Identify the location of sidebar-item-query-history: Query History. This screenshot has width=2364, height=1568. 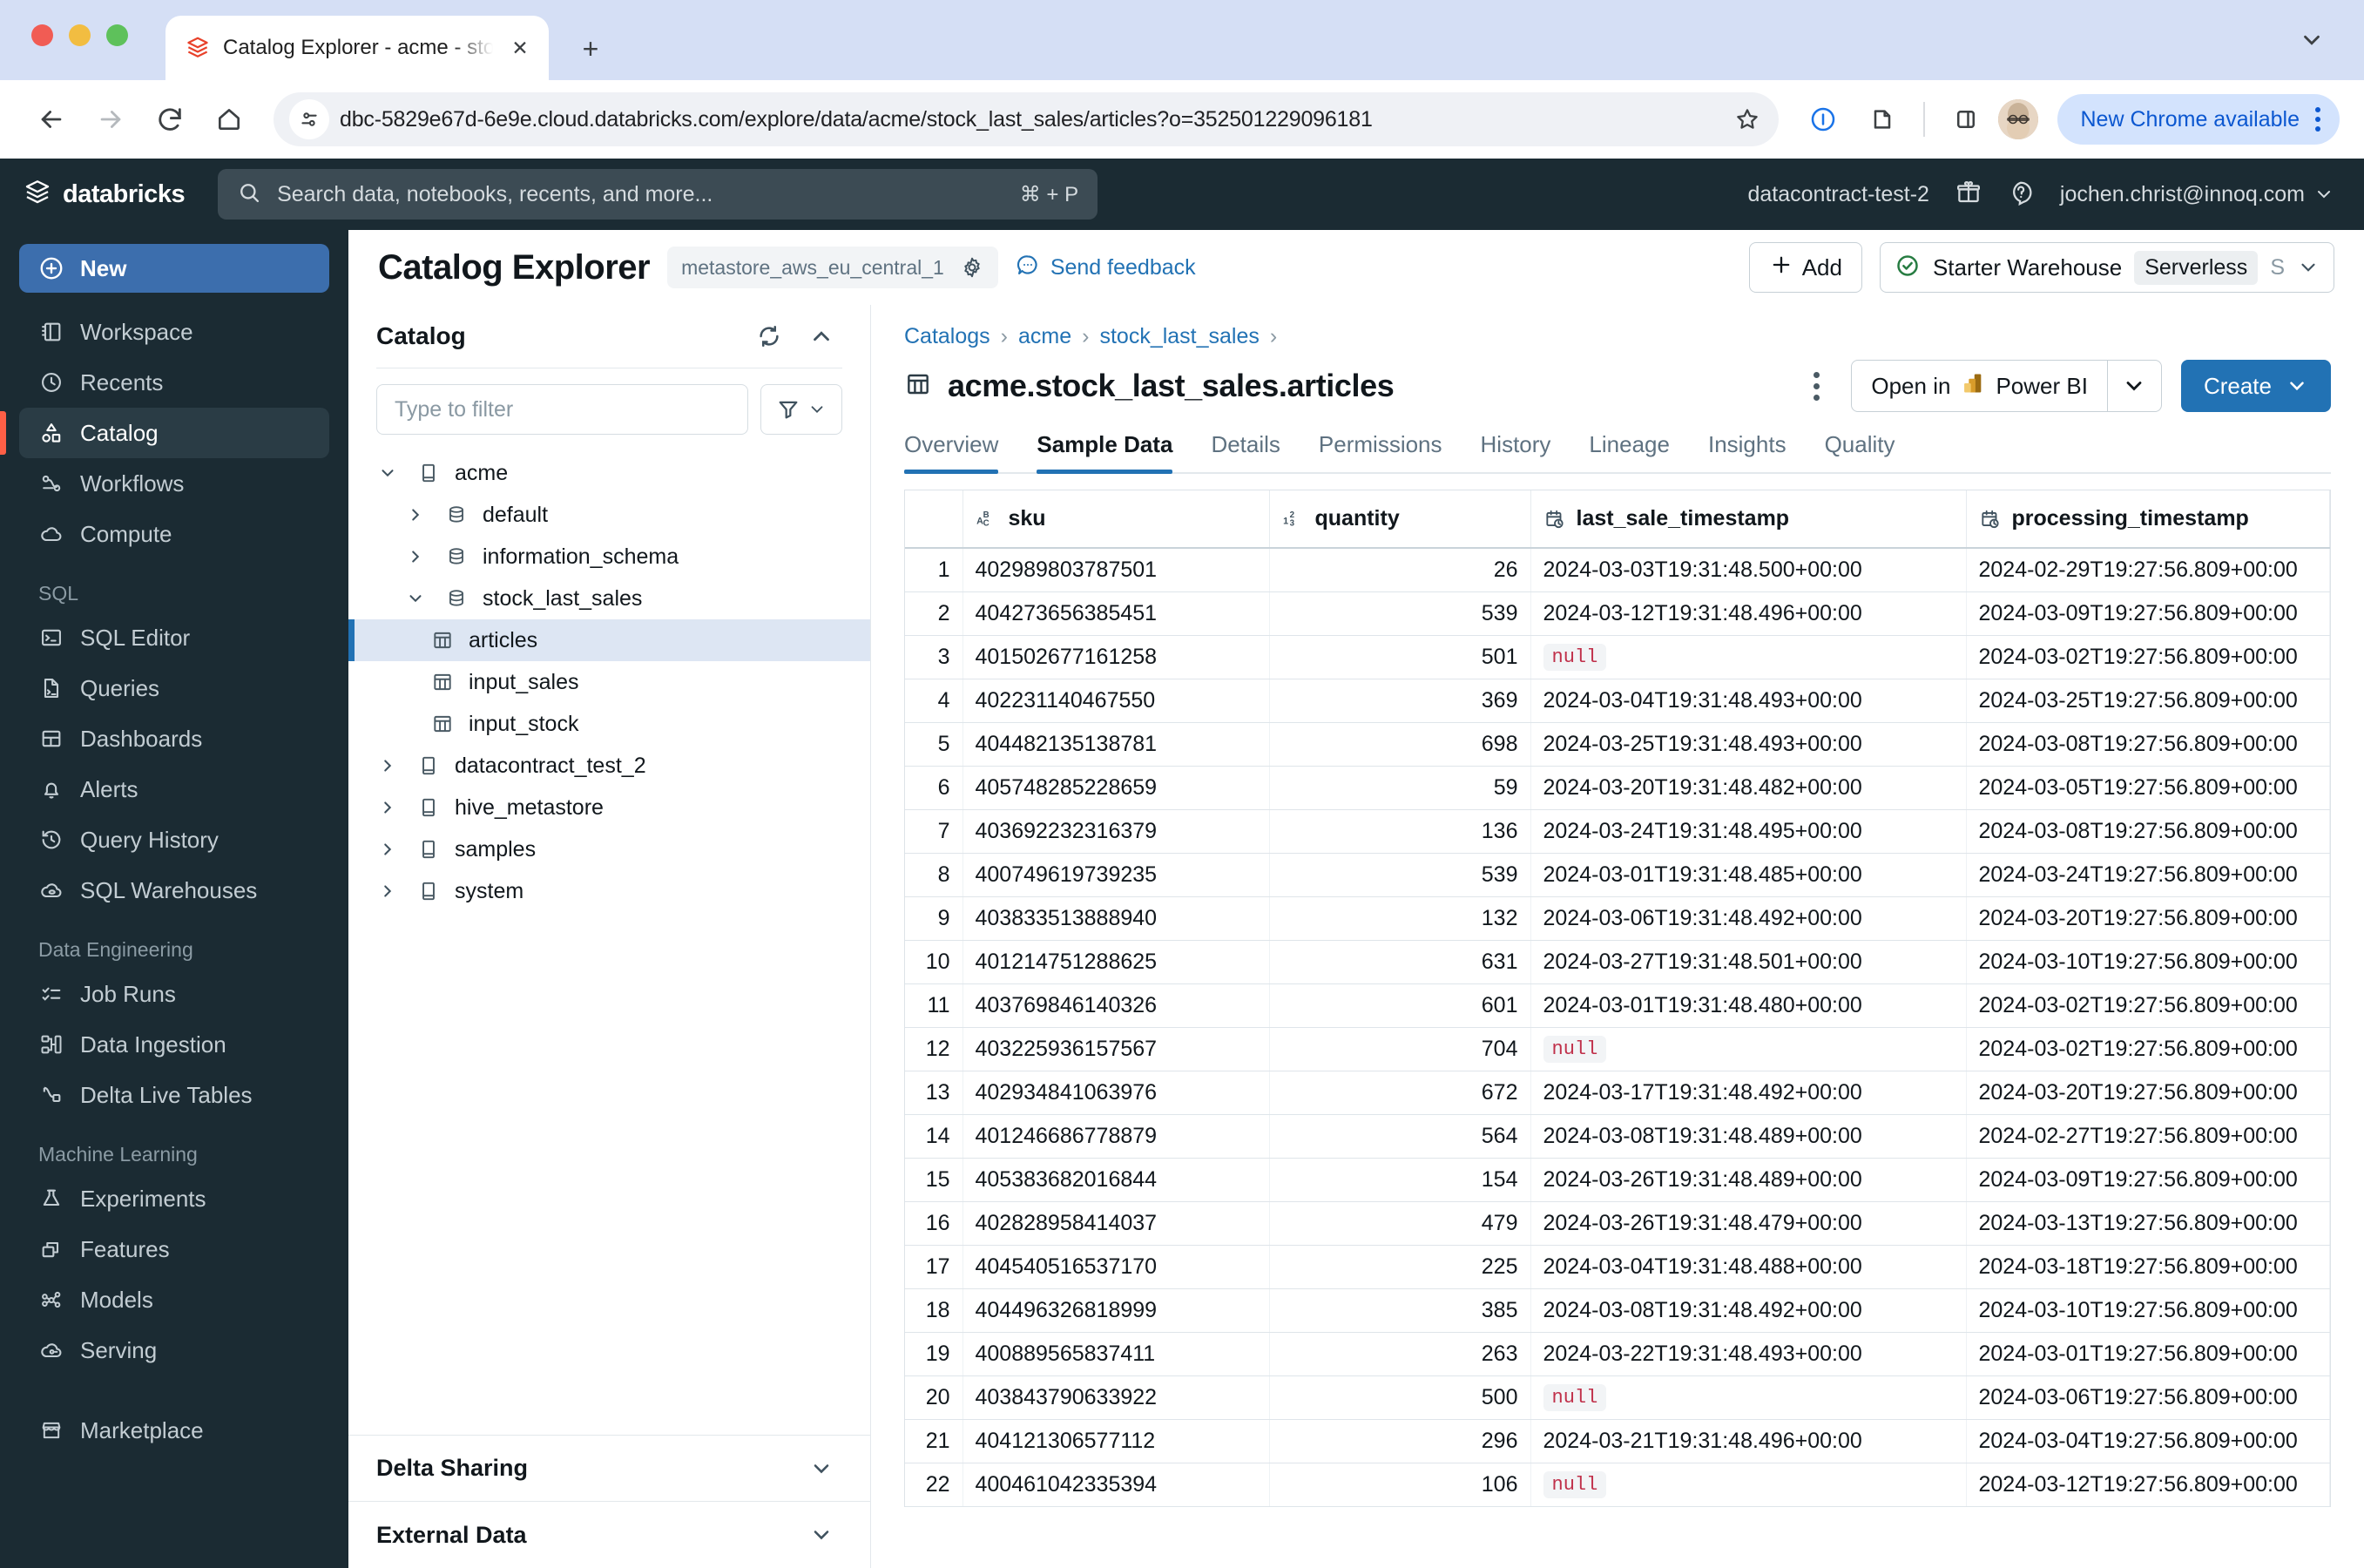
(174, 839).